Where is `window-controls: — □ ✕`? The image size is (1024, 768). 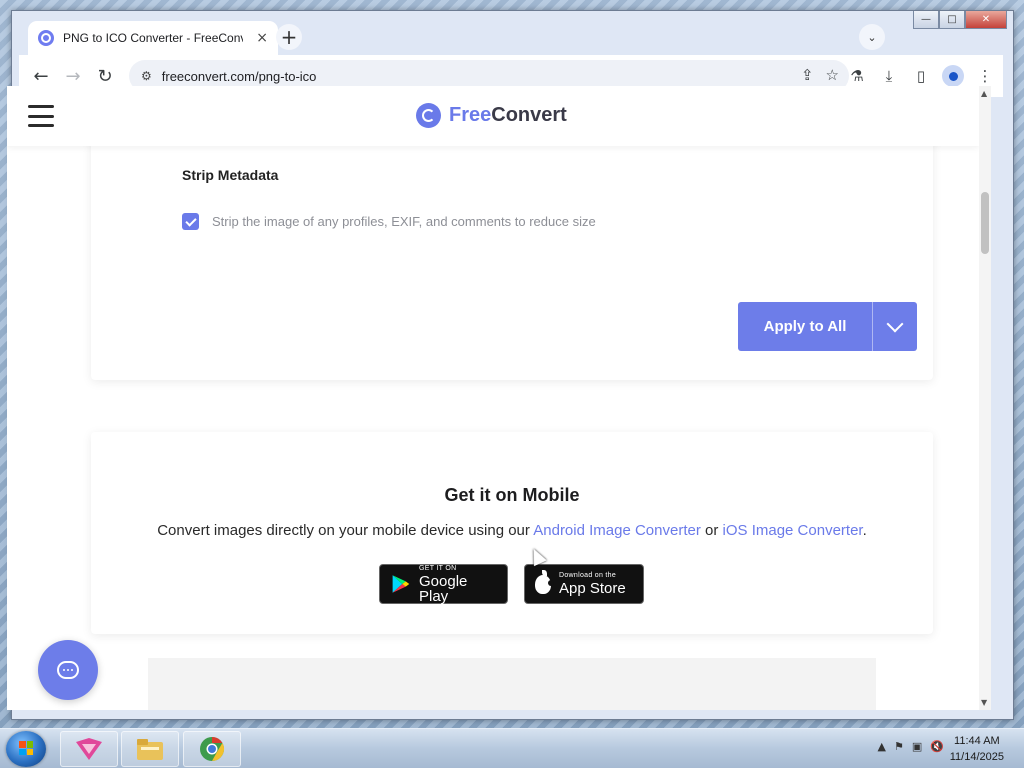 window-controls: — □ ✕ is located at coordinates (960, 21).